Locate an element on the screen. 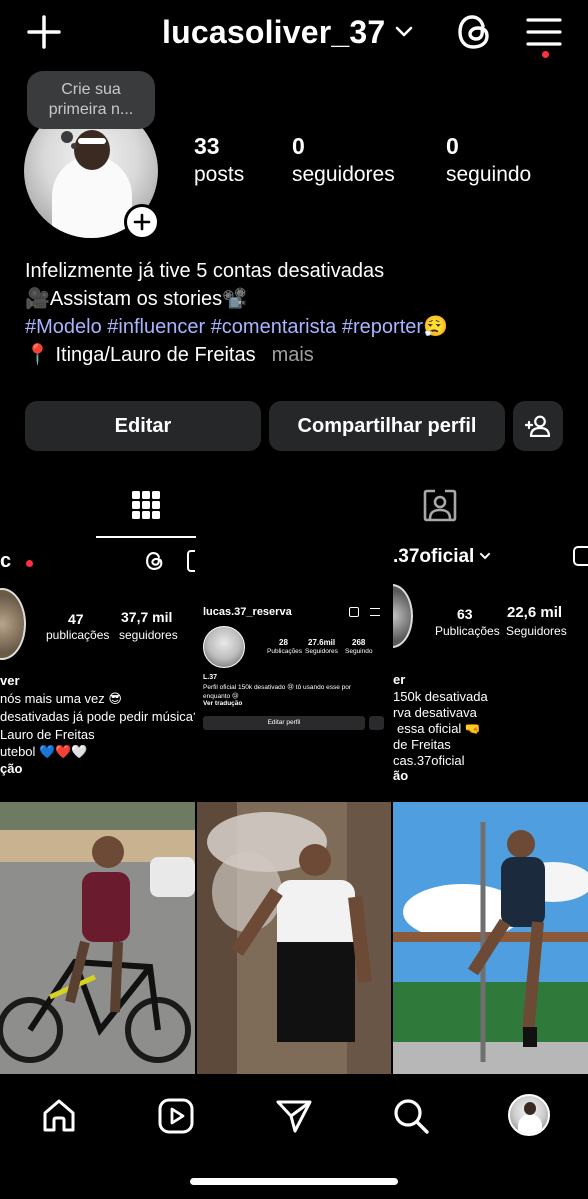 This screenshot has width=588, height=1199. post3-plus-box is located at coordinates (580, 556).